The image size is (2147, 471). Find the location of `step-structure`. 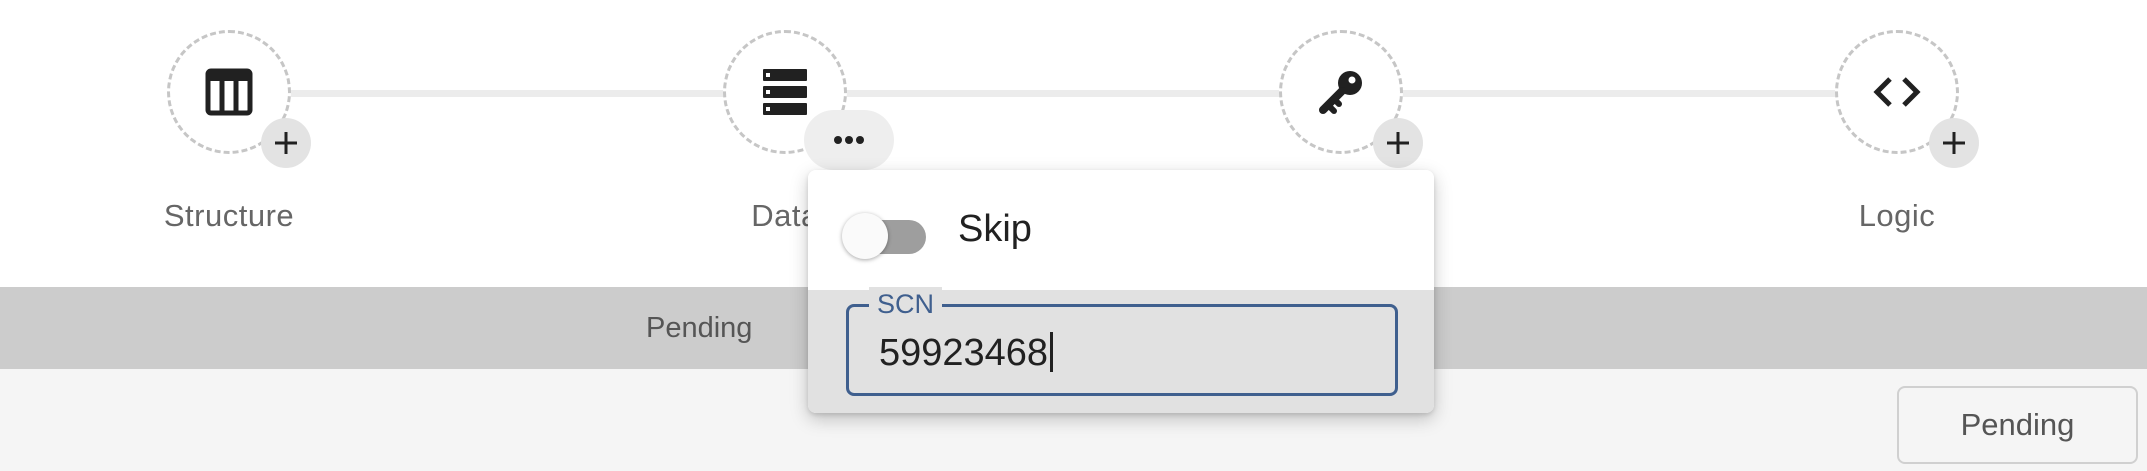

step-structure is located at coordinates (239, 99).